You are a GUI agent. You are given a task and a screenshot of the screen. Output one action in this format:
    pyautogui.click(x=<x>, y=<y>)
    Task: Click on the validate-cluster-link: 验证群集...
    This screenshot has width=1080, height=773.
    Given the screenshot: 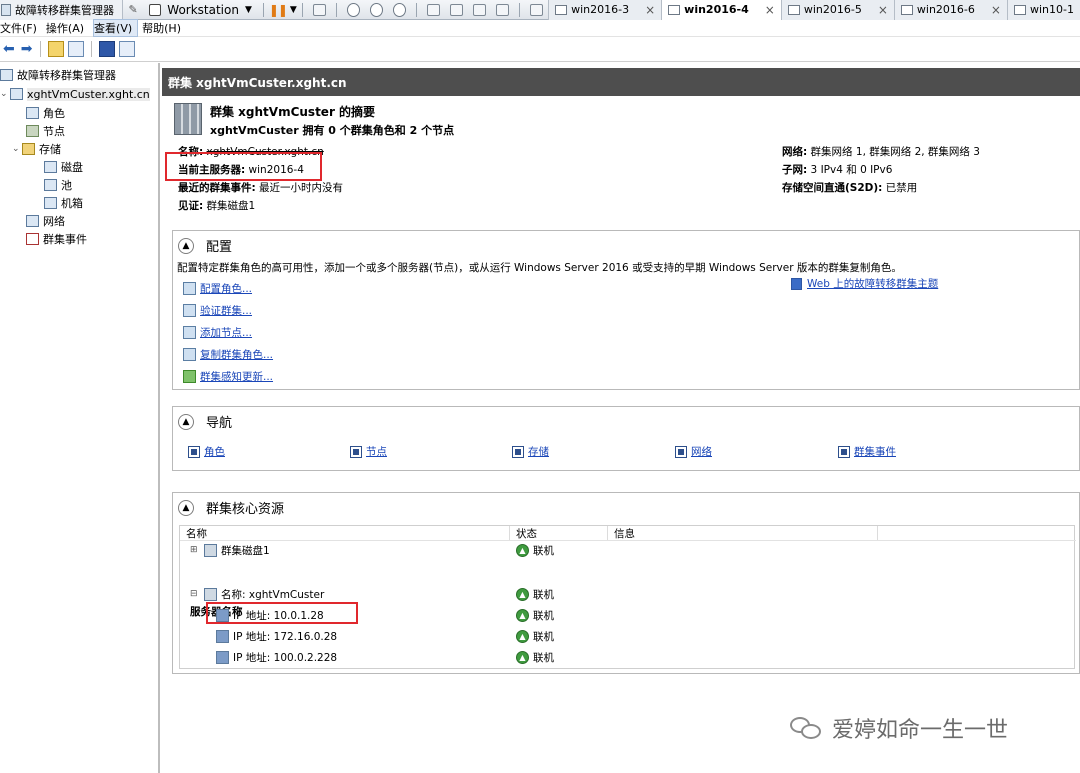 What is the action you would take?
    pyautogui.click(x=217, y=310)
    